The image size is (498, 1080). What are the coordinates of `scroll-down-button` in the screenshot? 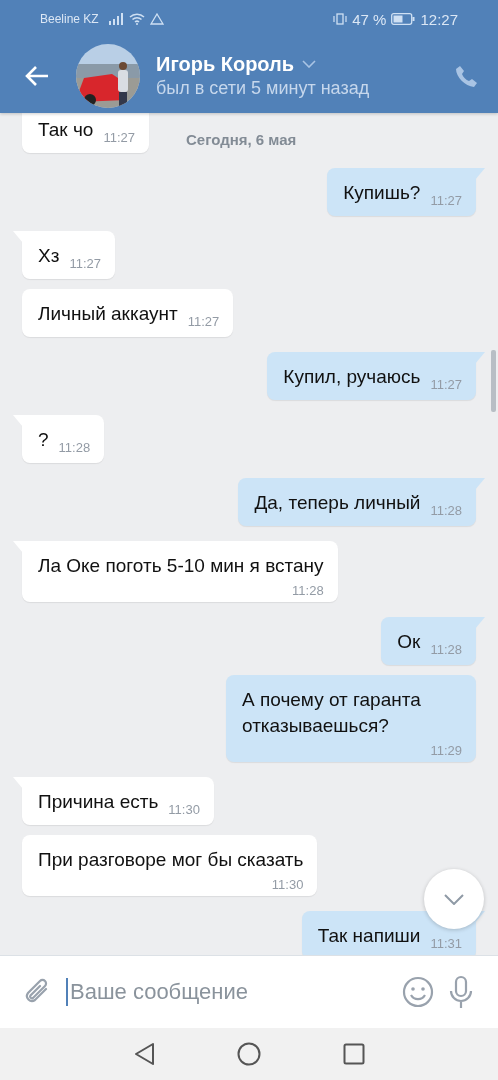 It's located at (454, 899).